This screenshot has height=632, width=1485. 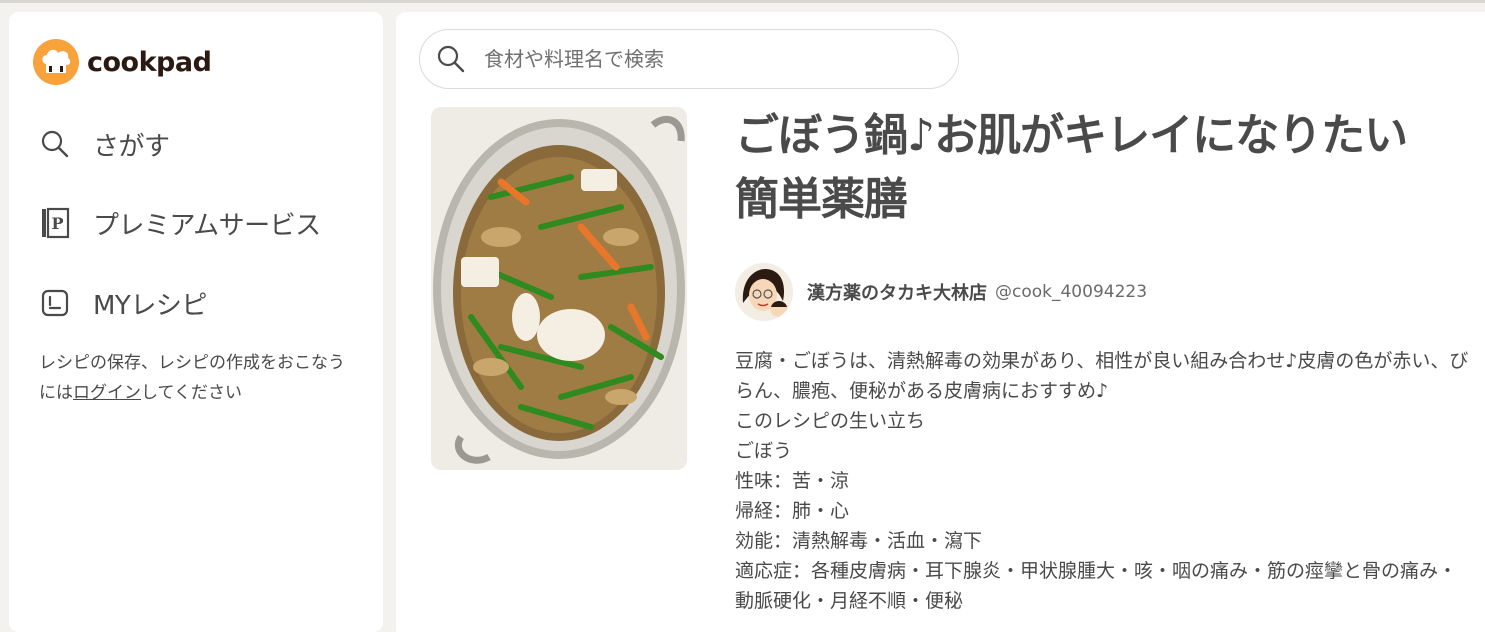 What do you see at coordinates (207, 225) in the screenshot?
I see `sidebar-item-label: プレミアムサービス` at bounding box center [207, 225].